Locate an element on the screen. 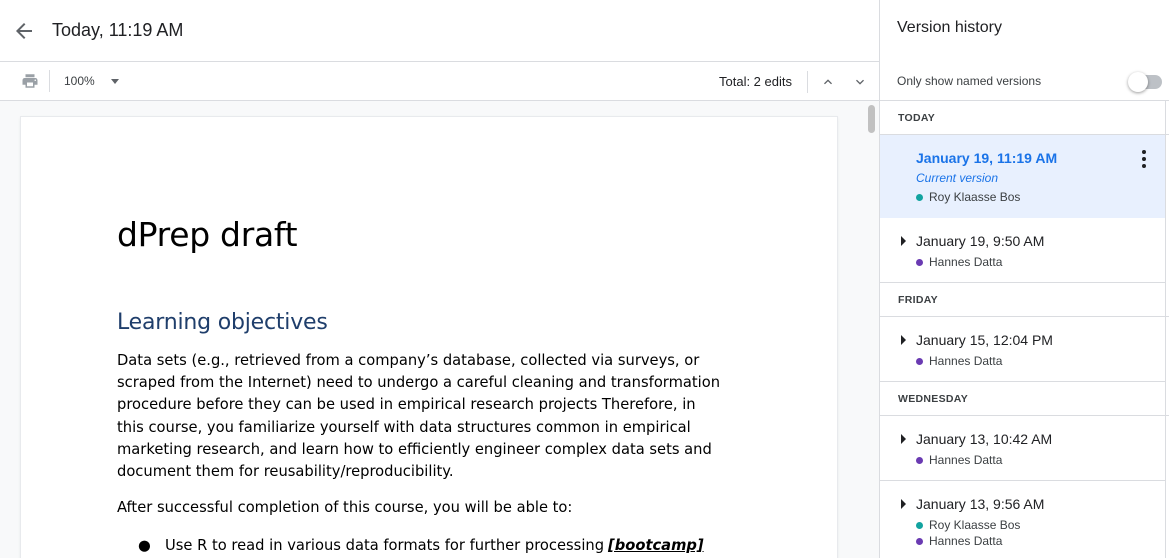  print-button is located at coordinates (30, 81).